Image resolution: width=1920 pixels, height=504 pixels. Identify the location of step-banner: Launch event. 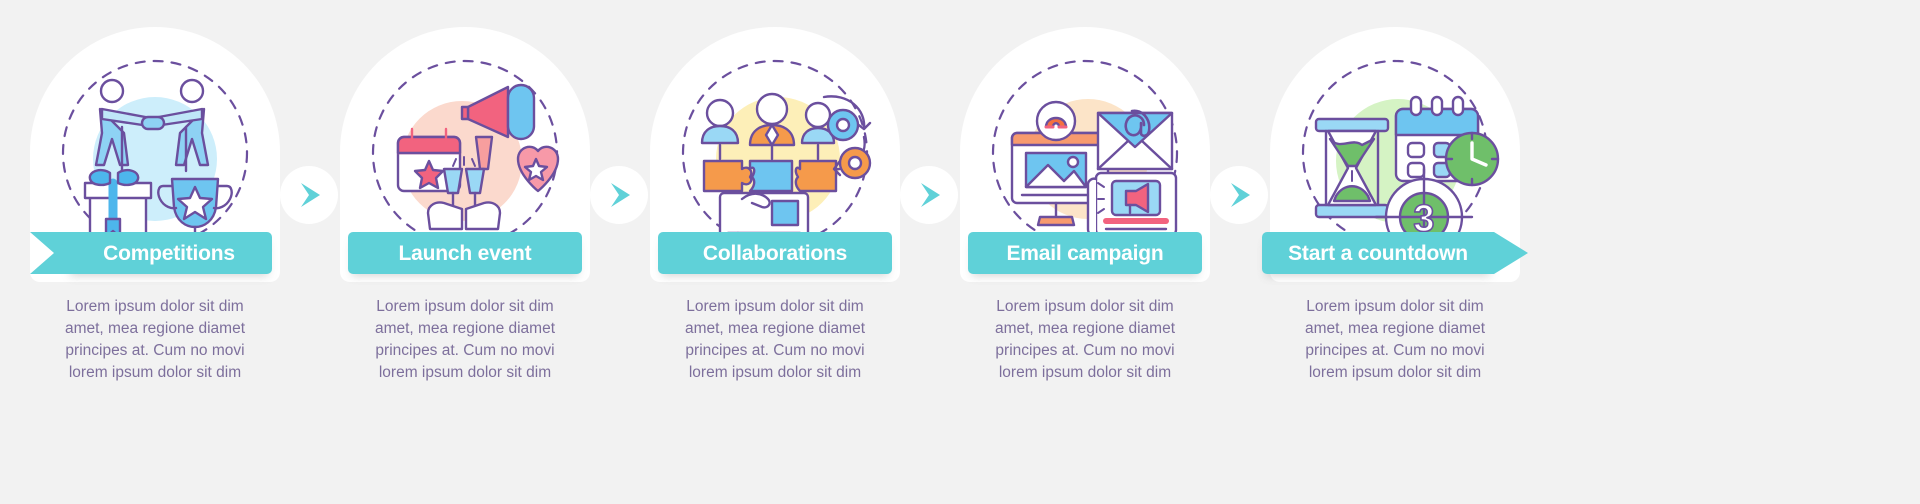
(465, 253).